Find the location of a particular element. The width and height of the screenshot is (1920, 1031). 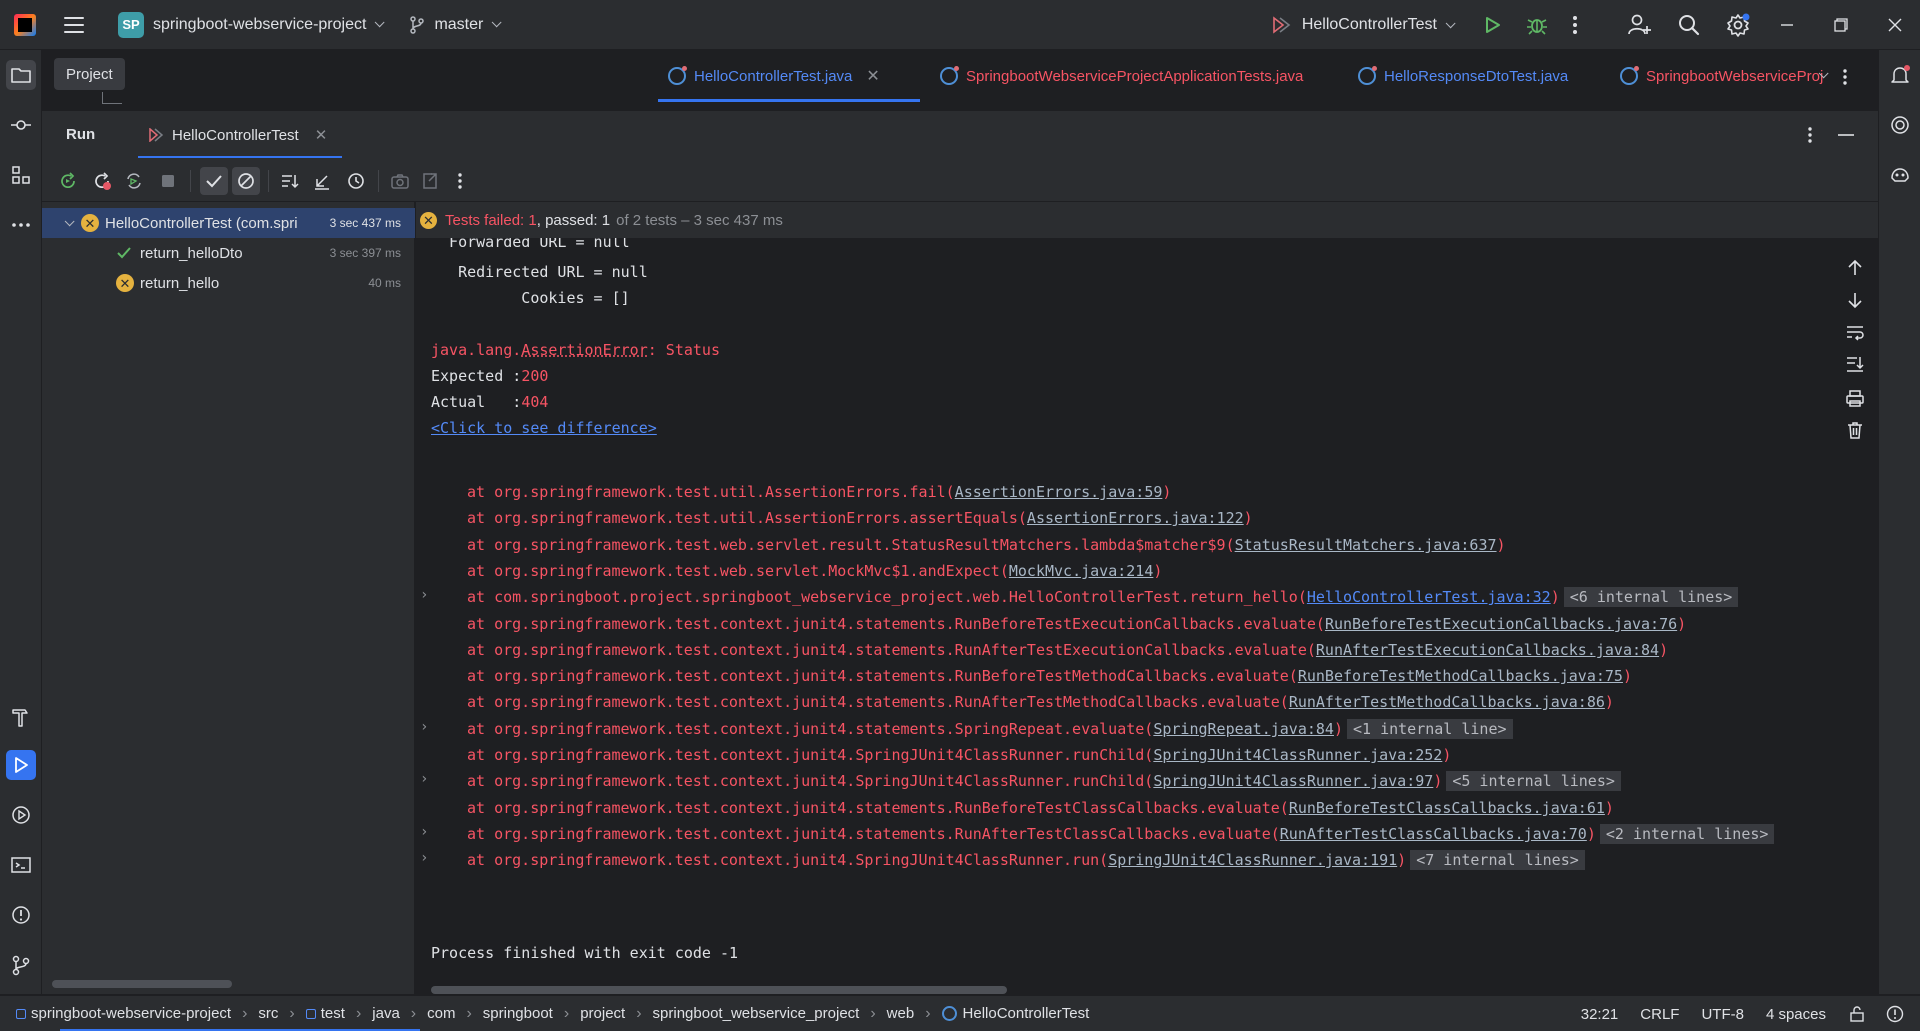

stack-frame-link: RunBeforeTestClassCallbacks.java:61 is located at coordinates (1447, 808).